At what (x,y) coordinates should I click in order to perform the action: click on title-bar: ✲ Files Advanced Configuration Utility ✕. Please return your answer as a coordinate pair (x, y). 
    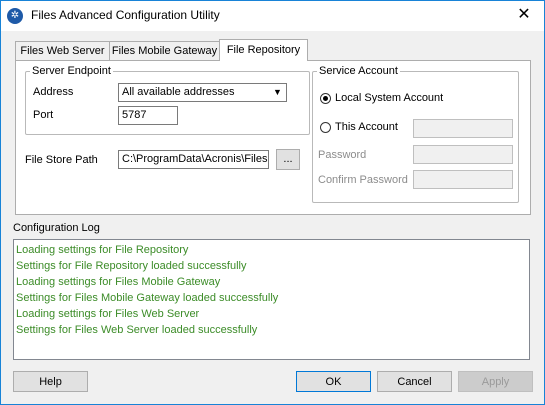
    Looking at the image, I should click on (272, 16).